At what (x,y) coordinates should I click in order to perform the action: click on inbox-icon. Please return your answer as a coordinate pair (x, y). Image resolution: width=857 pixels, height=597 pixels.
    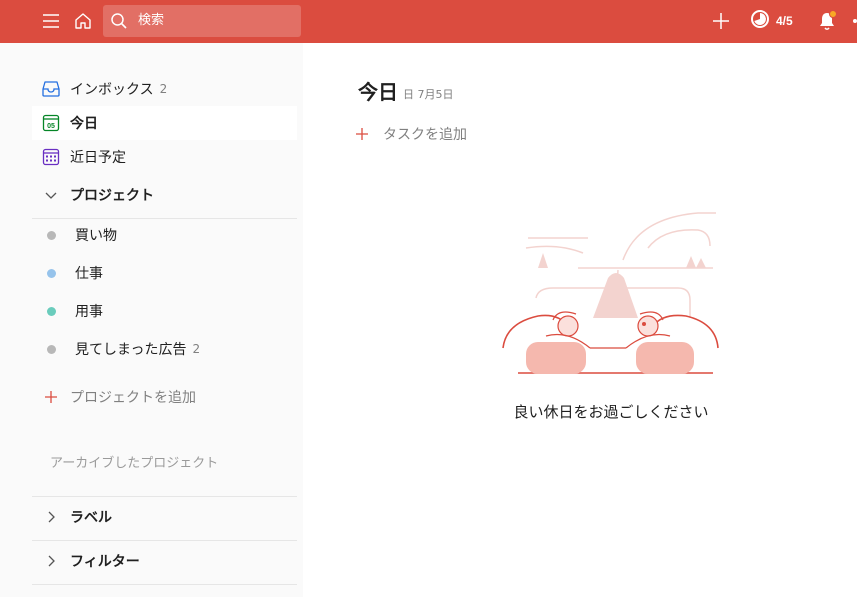
    Looking at the image, I should click on (51, 89).